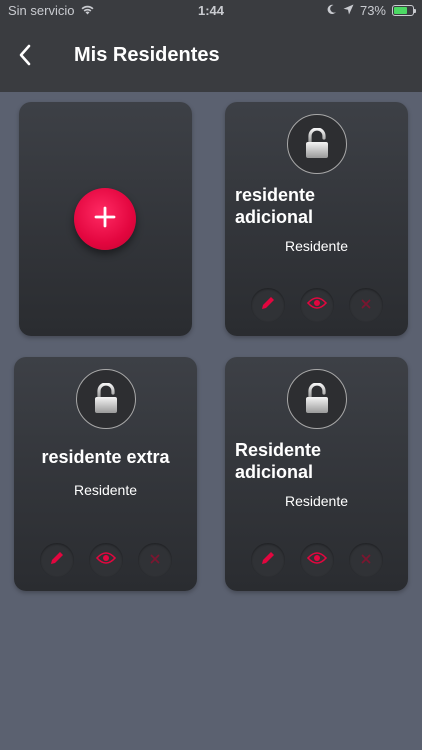  What do you see at coordinates (105, 457) in the screenshot?
I see `resident-name: residente extra` at bounding box center [105, 457].